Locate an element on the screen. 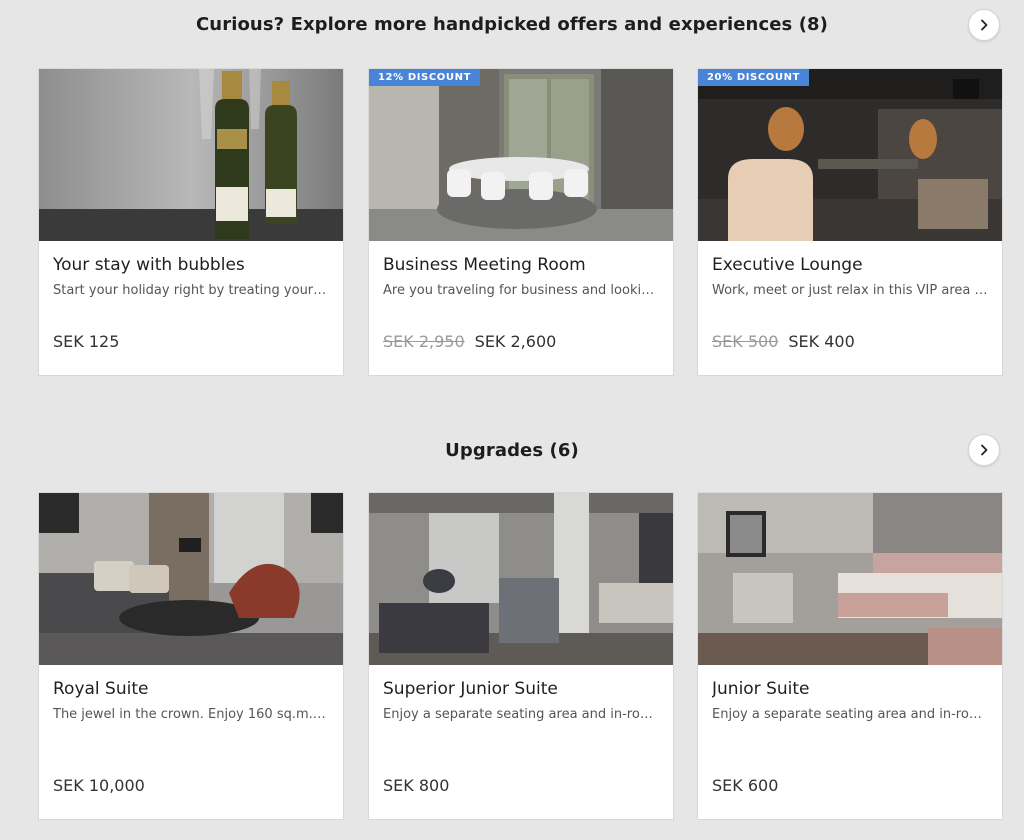 The height and width of the screenshot is (840, 1024). upgrade-title: Royal Suite is located at coordinates (101, 689).